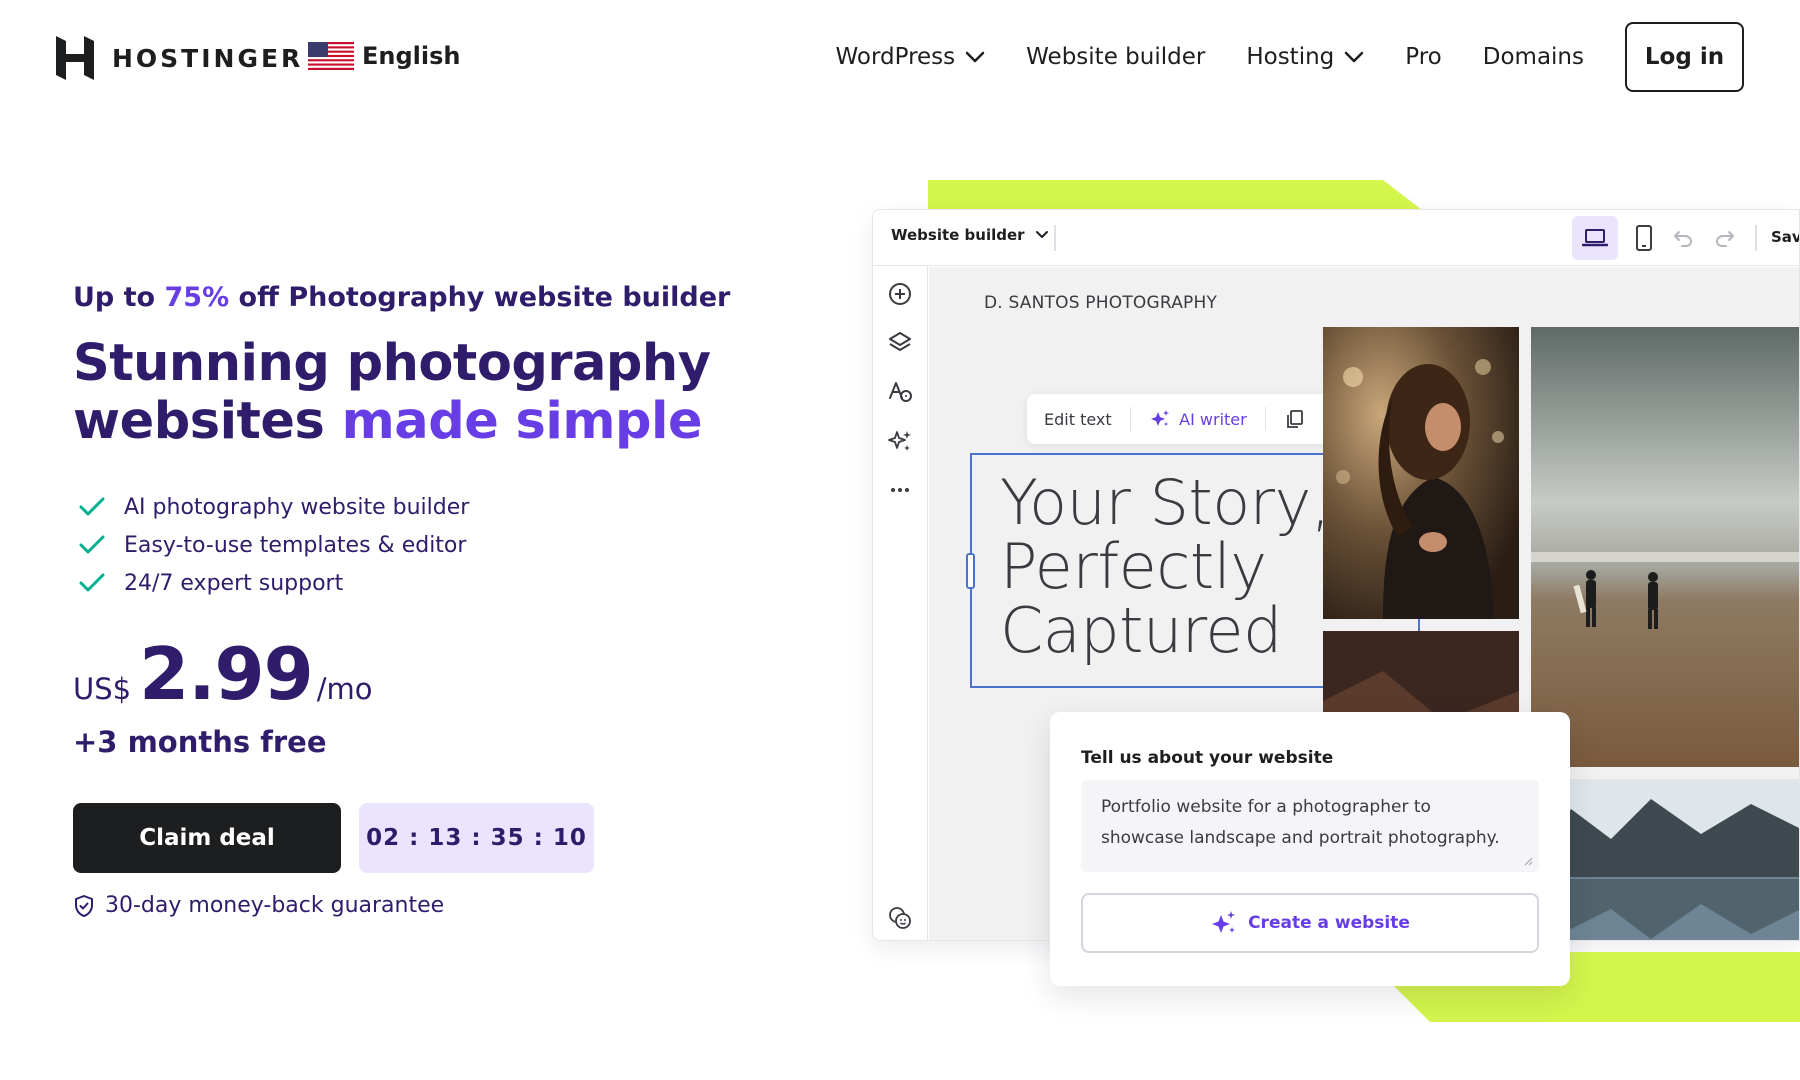 This screenshot has height=1080, width=1800. I want to click on language-selector: English, so click(384, 56).